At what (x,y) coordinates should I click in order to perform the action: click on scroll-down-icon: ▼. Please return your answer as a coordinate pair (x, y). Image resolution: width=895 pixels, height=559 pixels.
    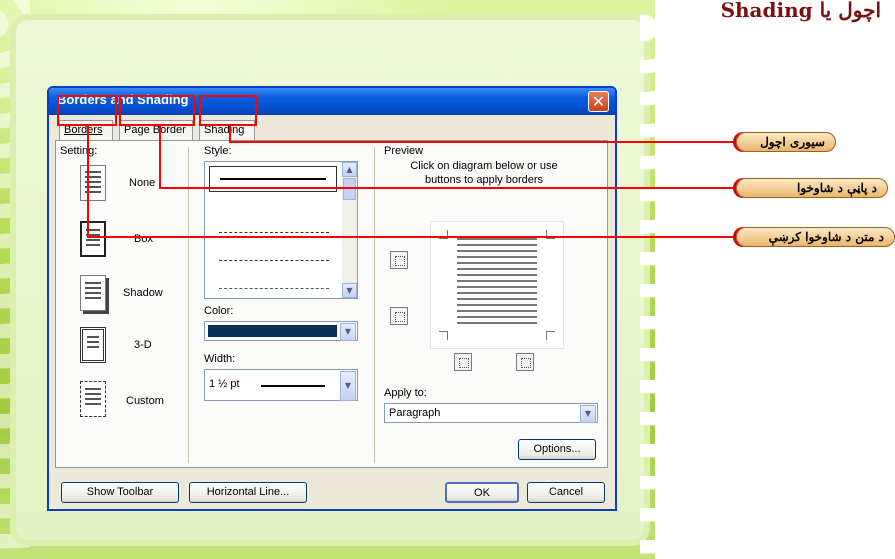
    Looking at the image, I should click on (349, 290).